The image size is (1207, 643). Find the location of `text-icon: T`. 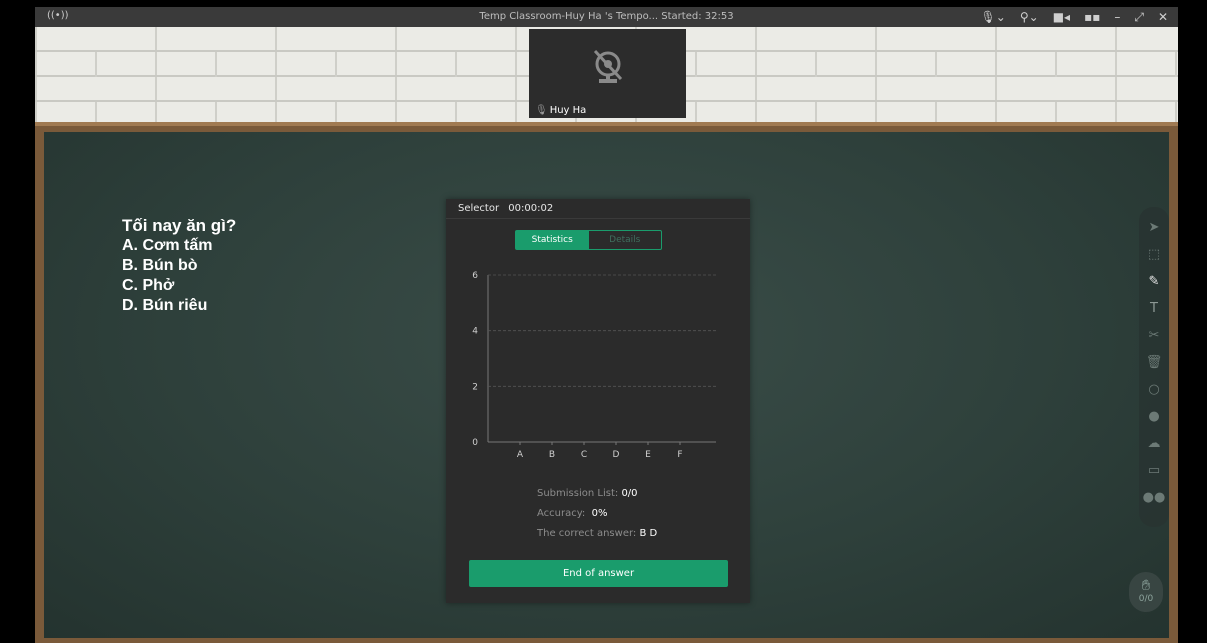

text-icon: T is located at coordinates (1154, 308).